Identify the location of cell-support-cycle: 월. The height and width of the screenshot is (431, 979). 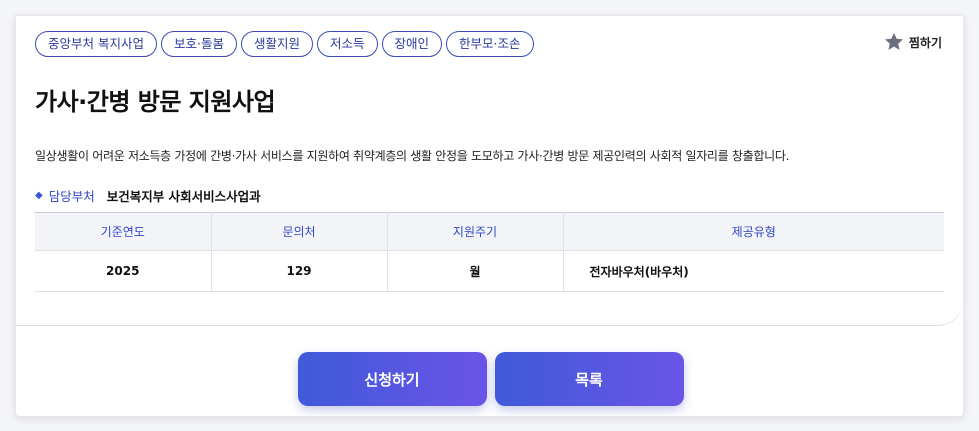
(475, 271).